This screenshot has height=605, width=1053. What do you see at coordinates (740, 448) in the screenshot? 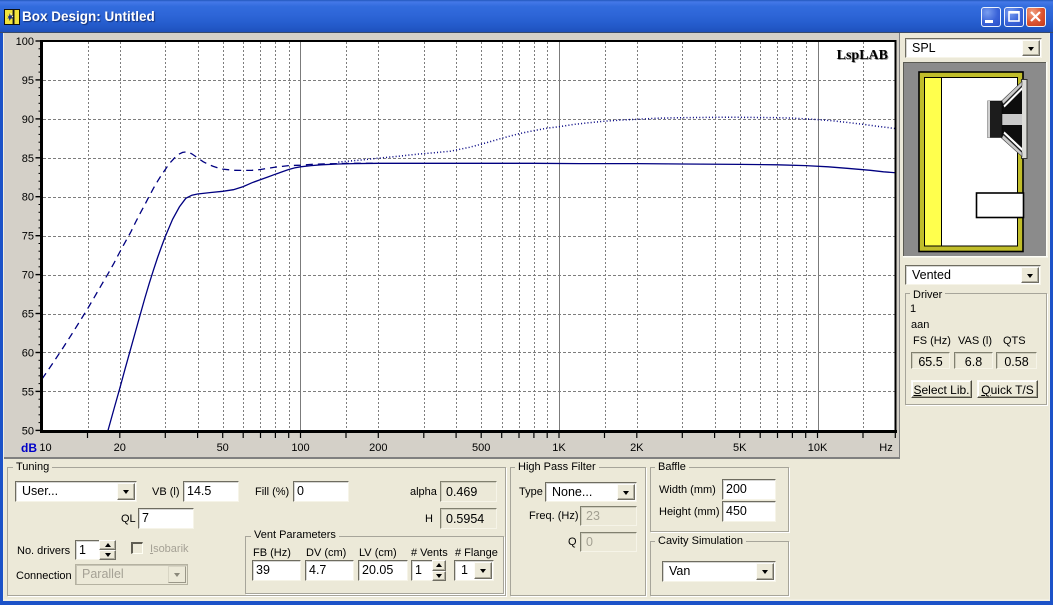
I see `svg-text: 5K` at bounding box center [740, 448].